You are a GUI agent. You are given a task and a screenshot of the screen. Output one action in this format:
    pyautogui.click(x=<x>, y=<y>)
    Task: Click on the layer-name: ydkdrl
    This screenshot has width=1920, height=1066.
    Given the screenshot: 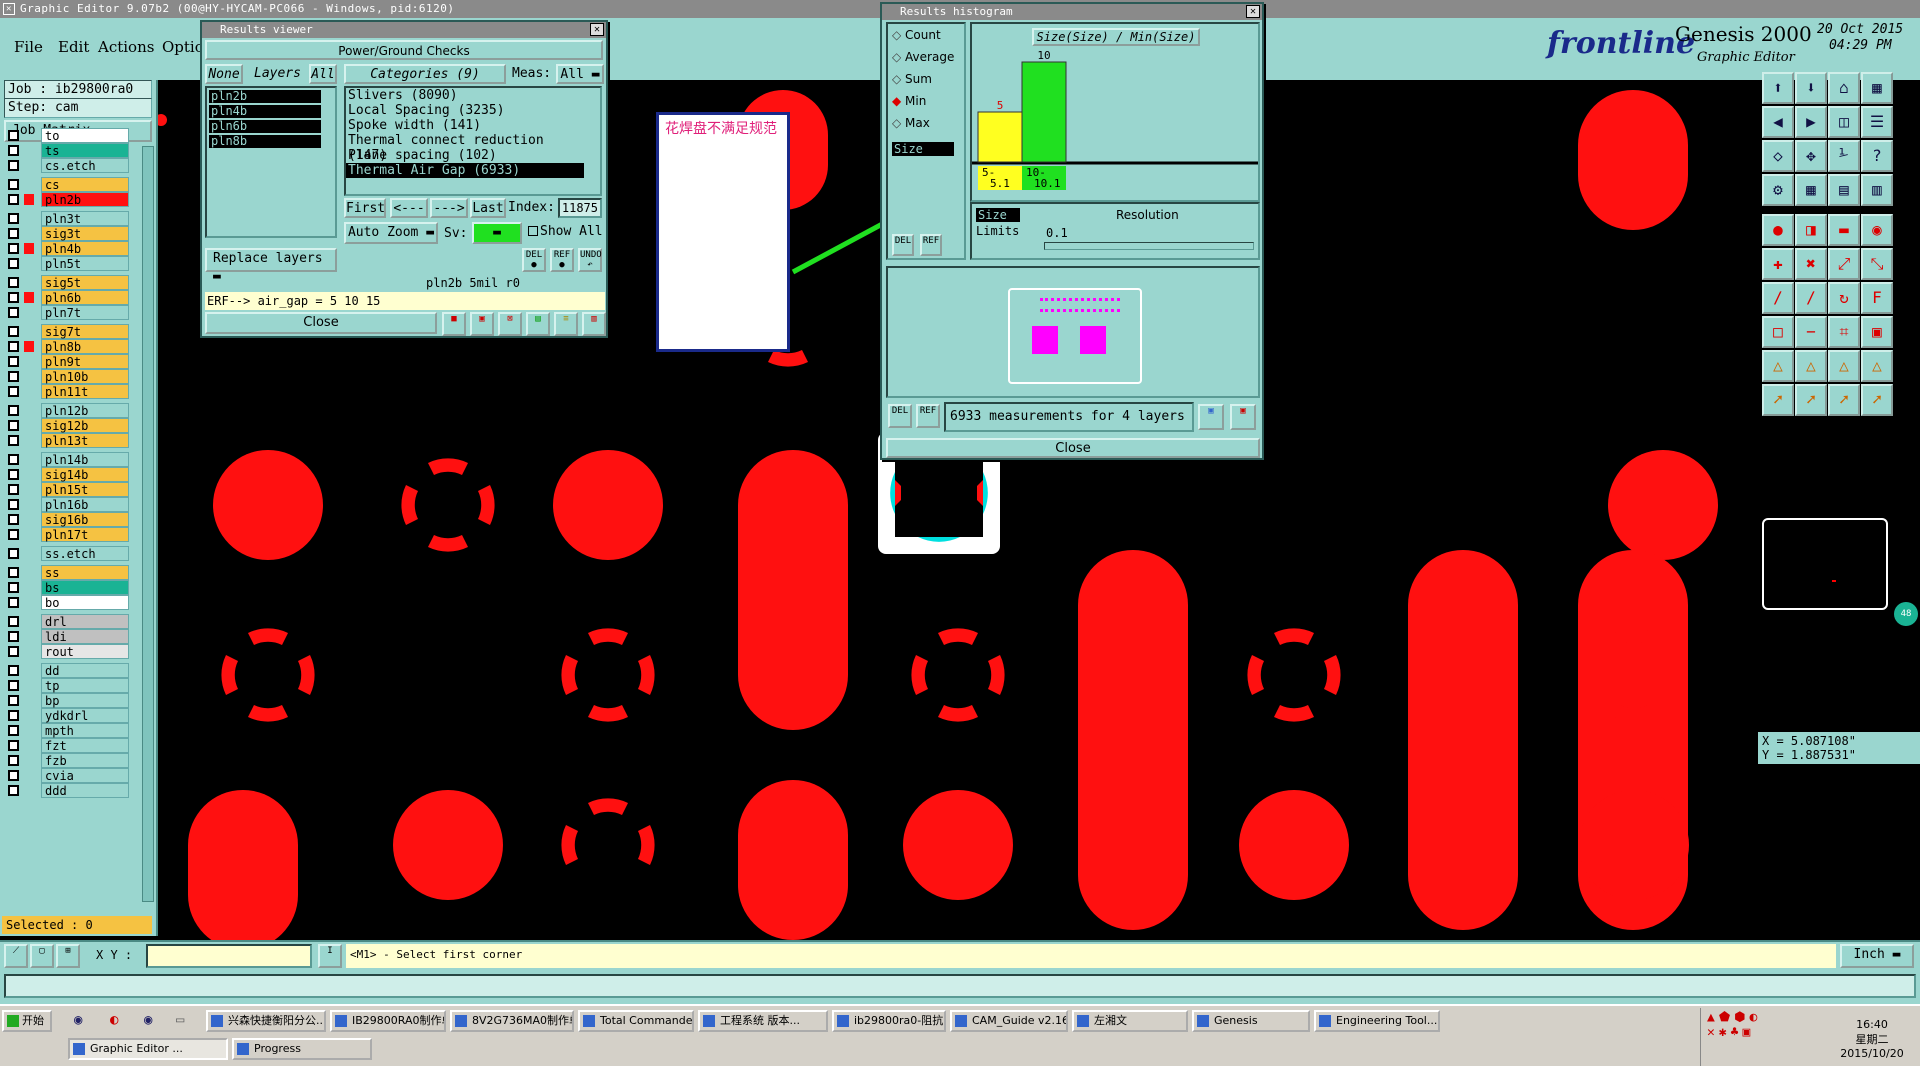 What is the action you would take?
    pyautogui.click(x=85, y=715)
    